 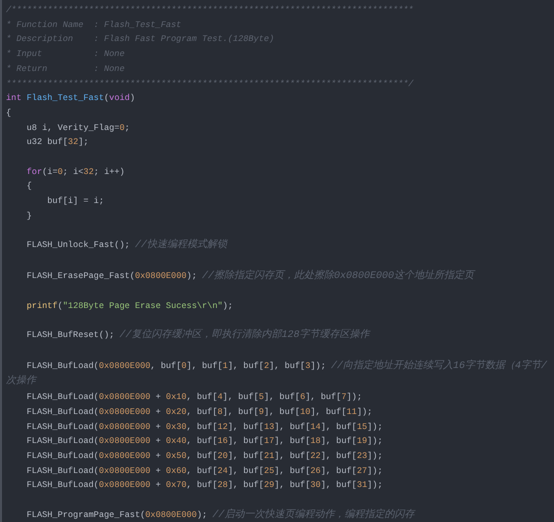 I want to click on code-line: FLASH_BufLoad(0x0800E000 + 0x10, buf[4], buf[5], buf[6], buf[7]);, so click(x=194, y=397).